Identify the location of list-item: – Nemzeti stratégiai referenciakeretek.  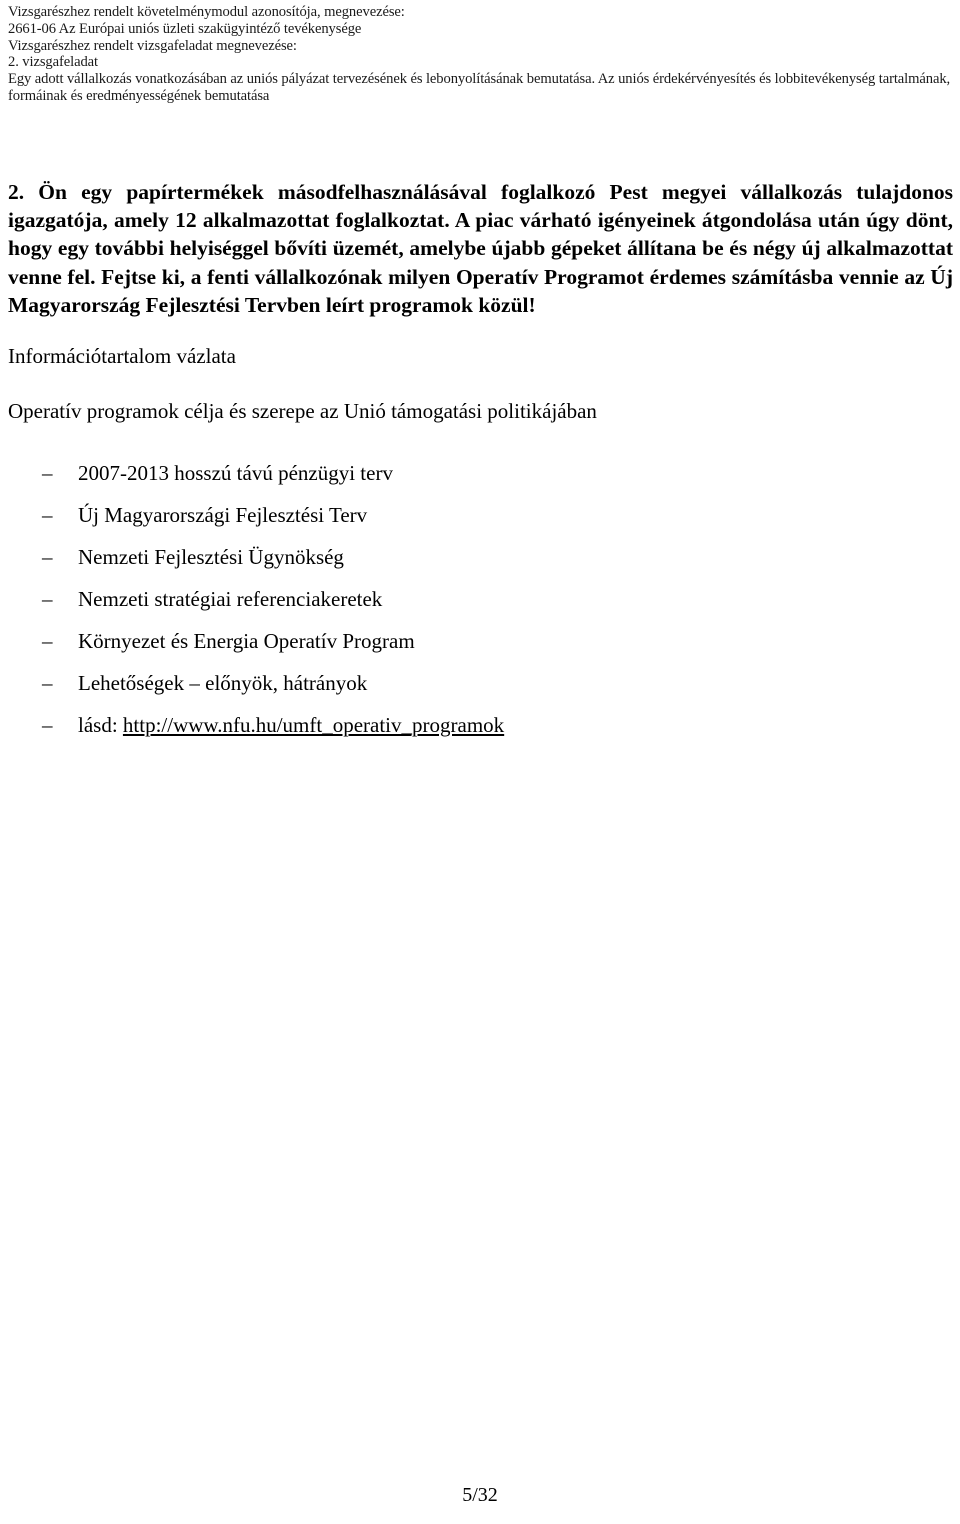
(450, 599).